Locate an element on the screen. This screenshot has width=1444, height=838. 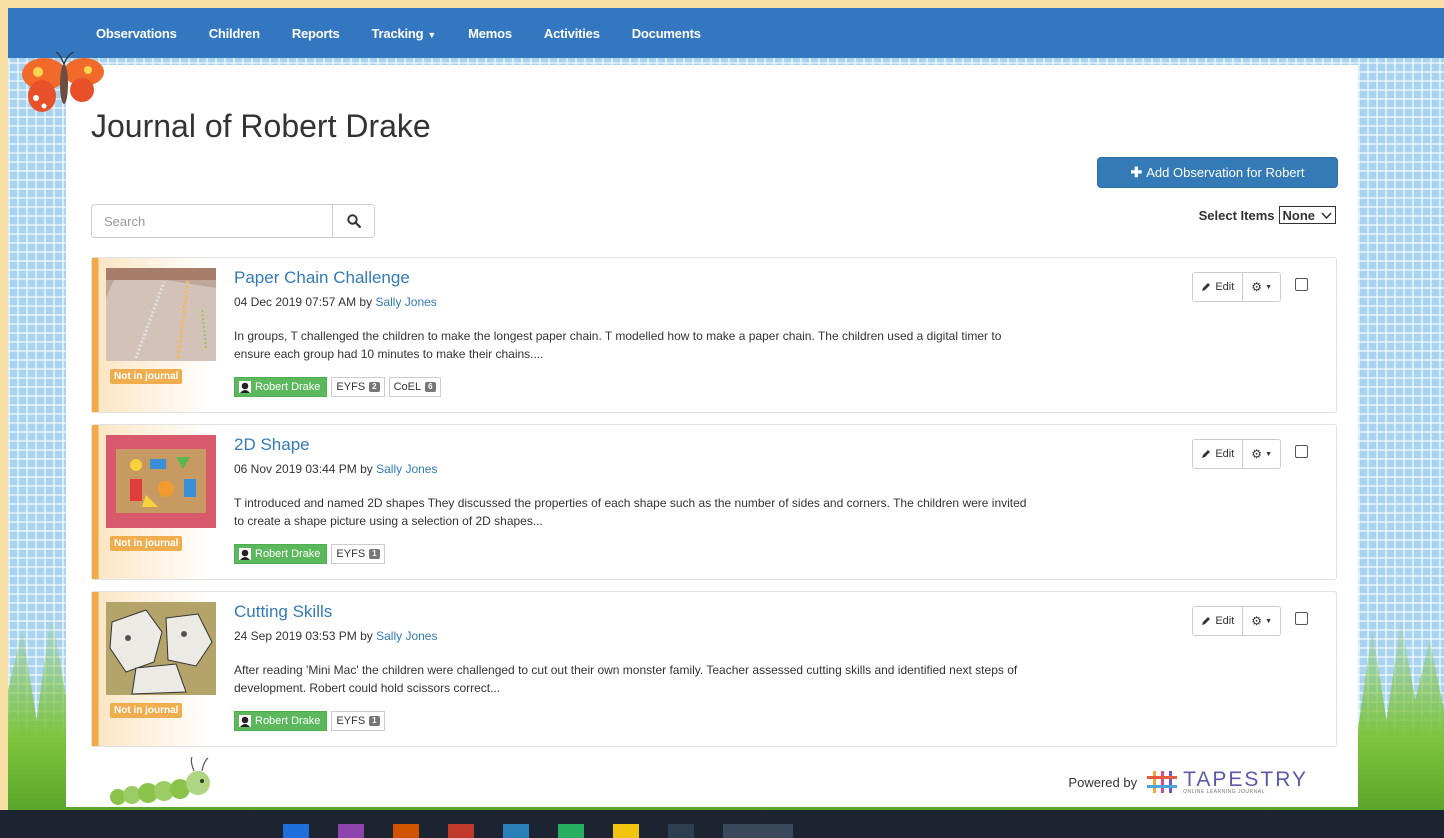
page-title: Journal of Robert Drake is located at coordinates (261, 126).